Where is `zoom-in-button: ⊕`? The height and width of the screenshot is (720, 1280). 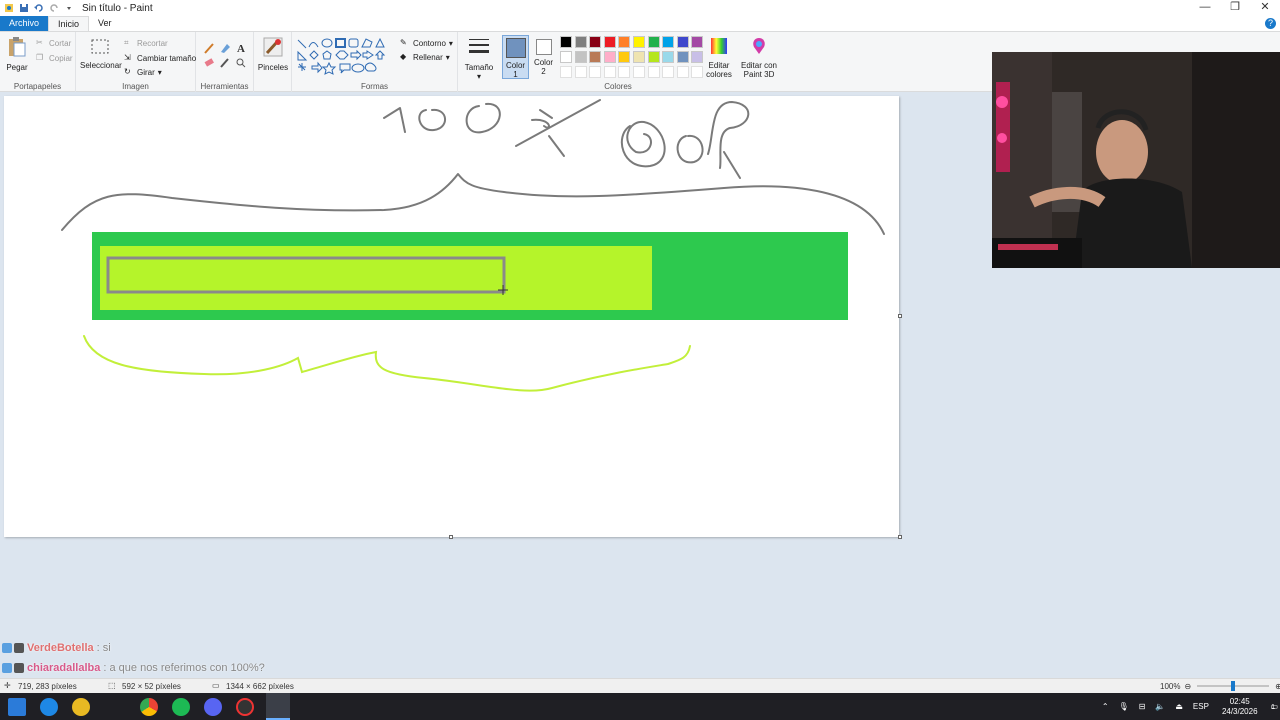
zoom-in-button: ⊕ is located at coordinates (1277, 686).